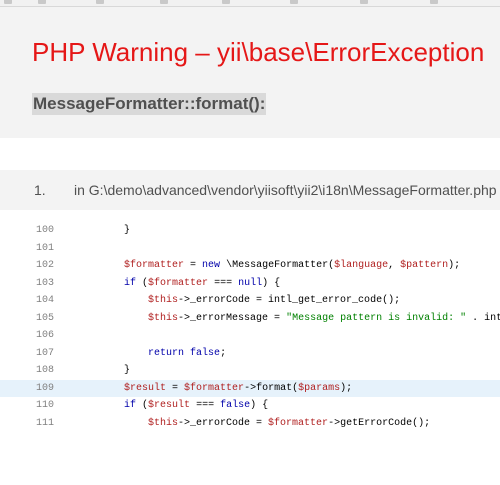 The image size is (500, 485). Describe the element at coordinates (40, 190) in the screenshot. I see `call-stack-number: 1.` at that location.